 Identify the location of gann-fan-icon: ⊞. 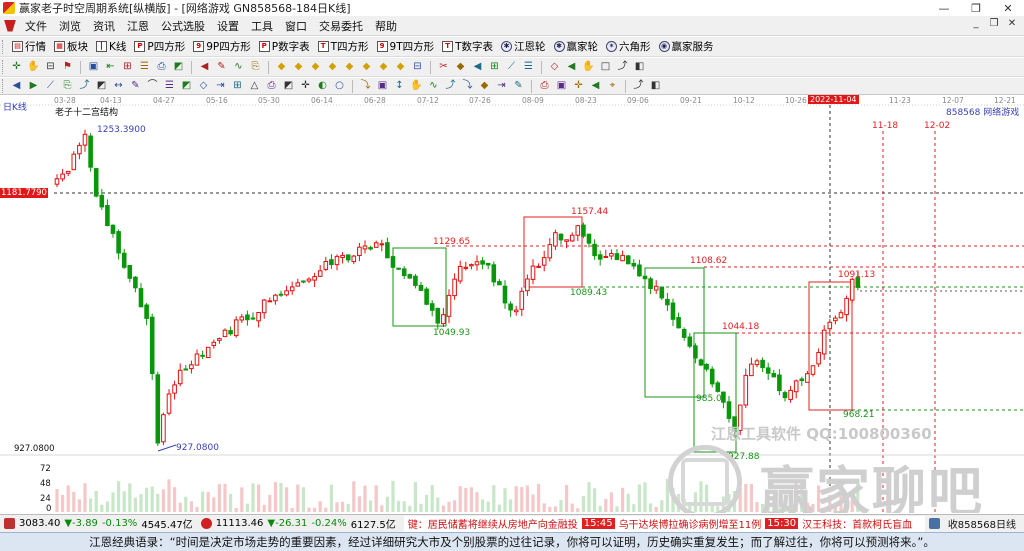
(237, 86).